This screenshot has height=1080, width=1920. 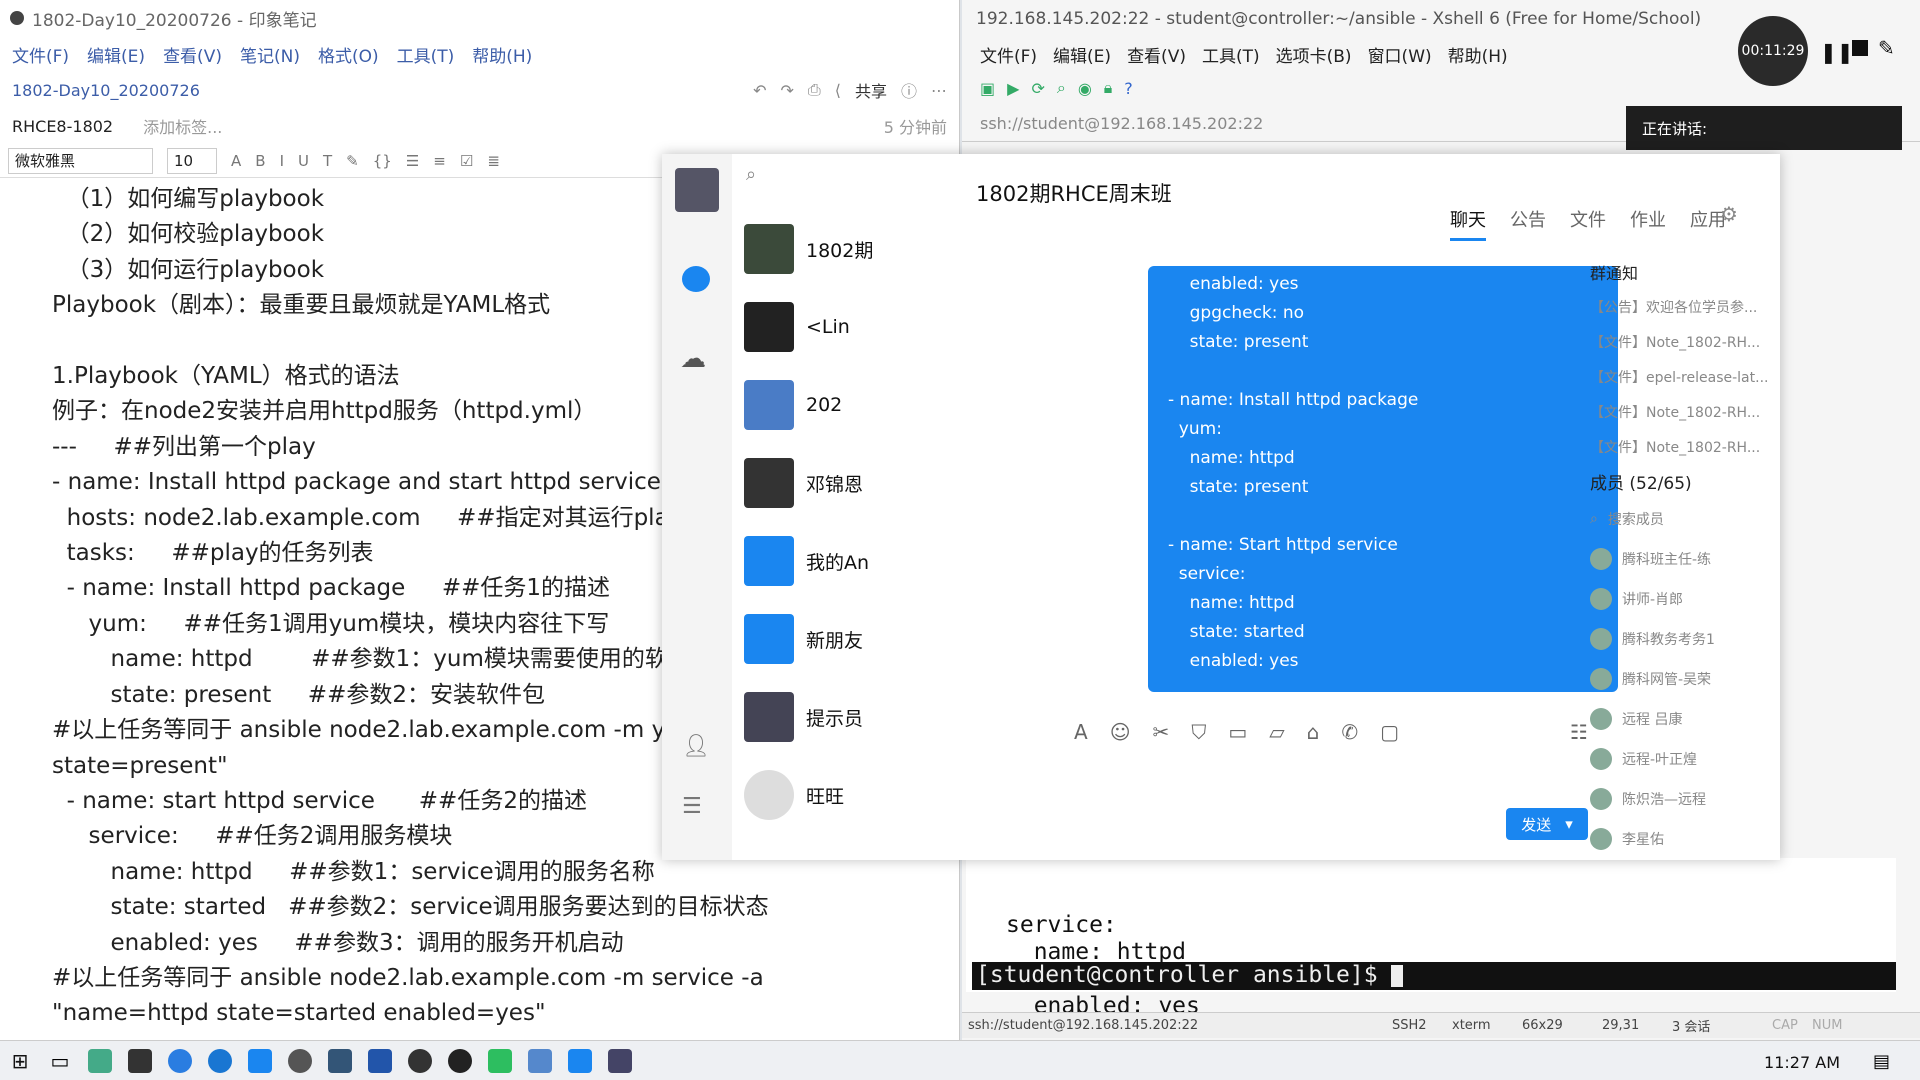 What do you see at coordinates (939, 90) in the screenshot?
I see `more-icon: ⋯` at bounding box center [939, 90].